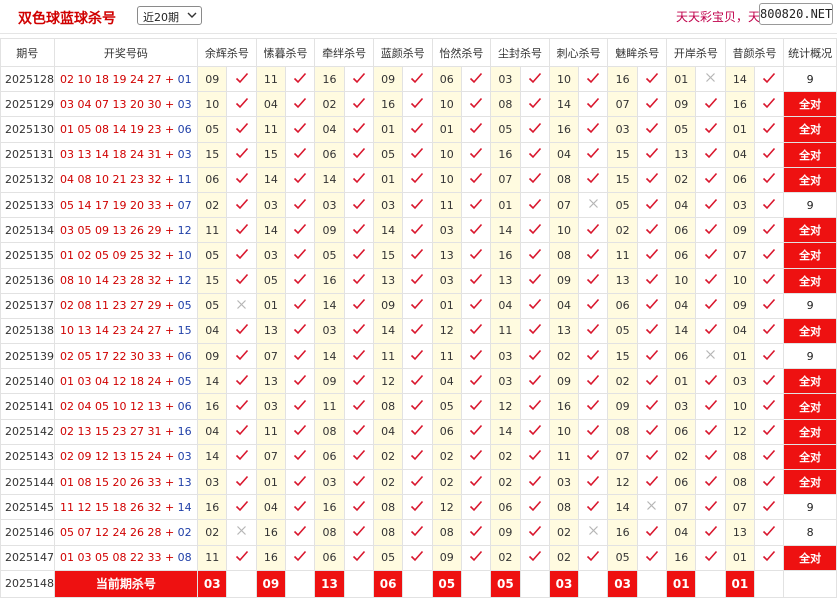 The height and width of the screenshot is (600, 837). Describe the element at coordinates (184, 532) in the screenshot. I see `blue-ball: 02` at that location.